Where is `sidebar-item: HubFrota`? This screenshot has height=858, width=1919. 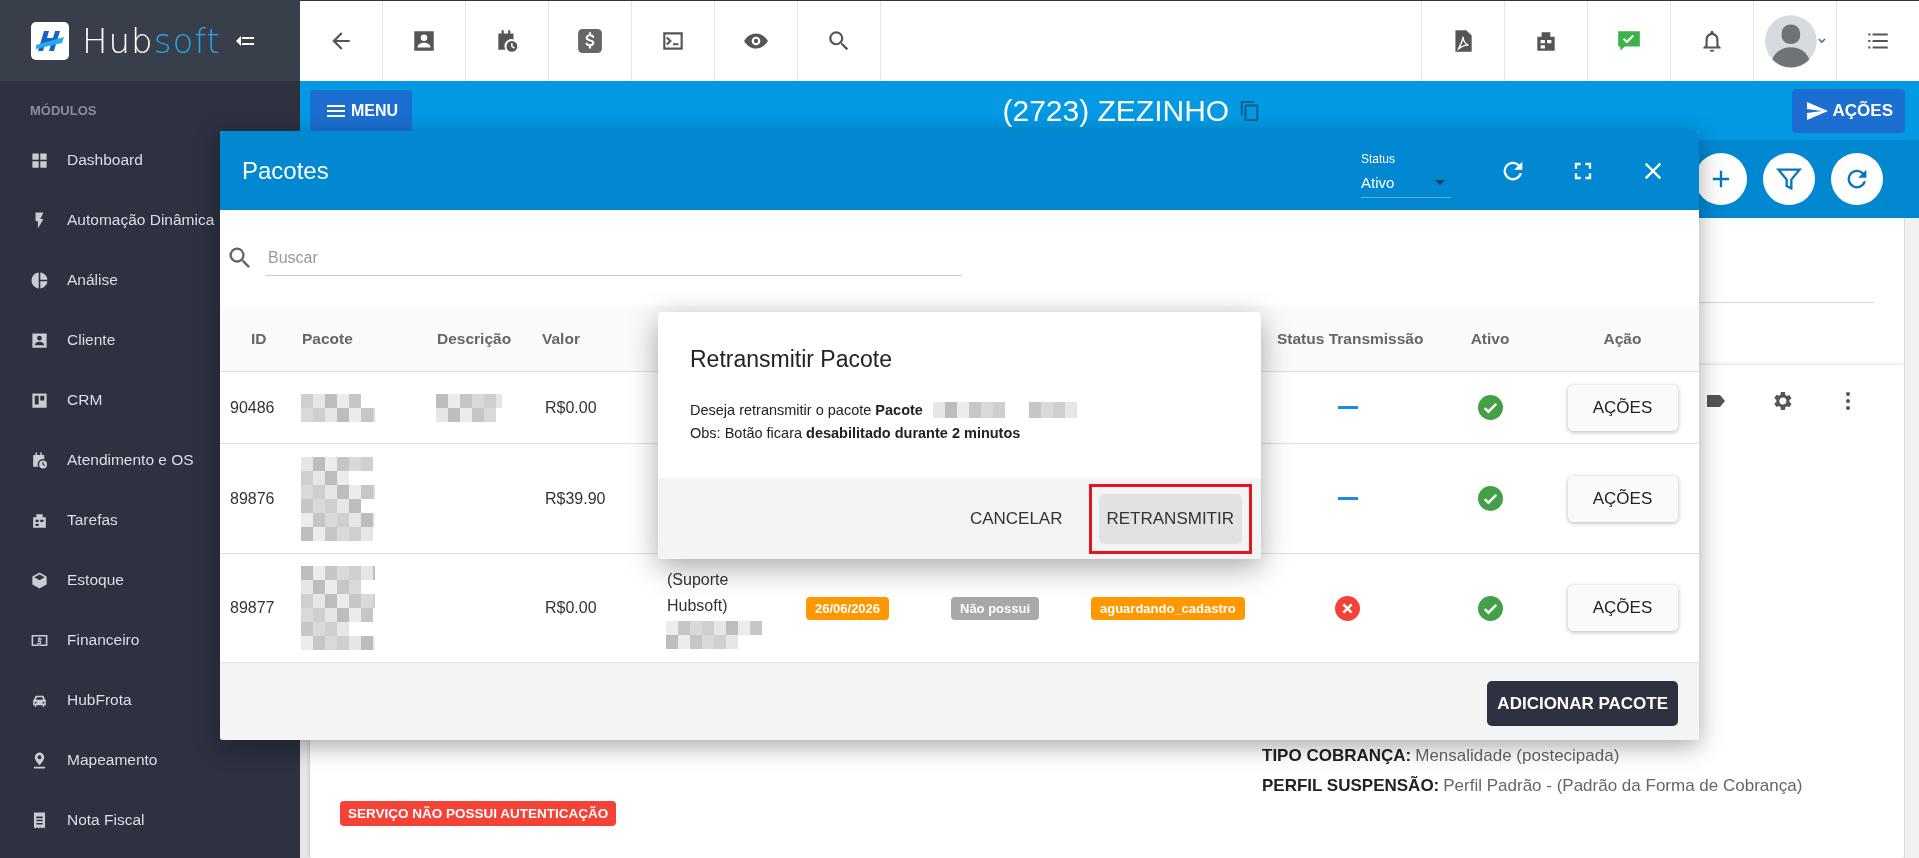 sidebar-item: HubFrota is located at coordinates (150, 700).